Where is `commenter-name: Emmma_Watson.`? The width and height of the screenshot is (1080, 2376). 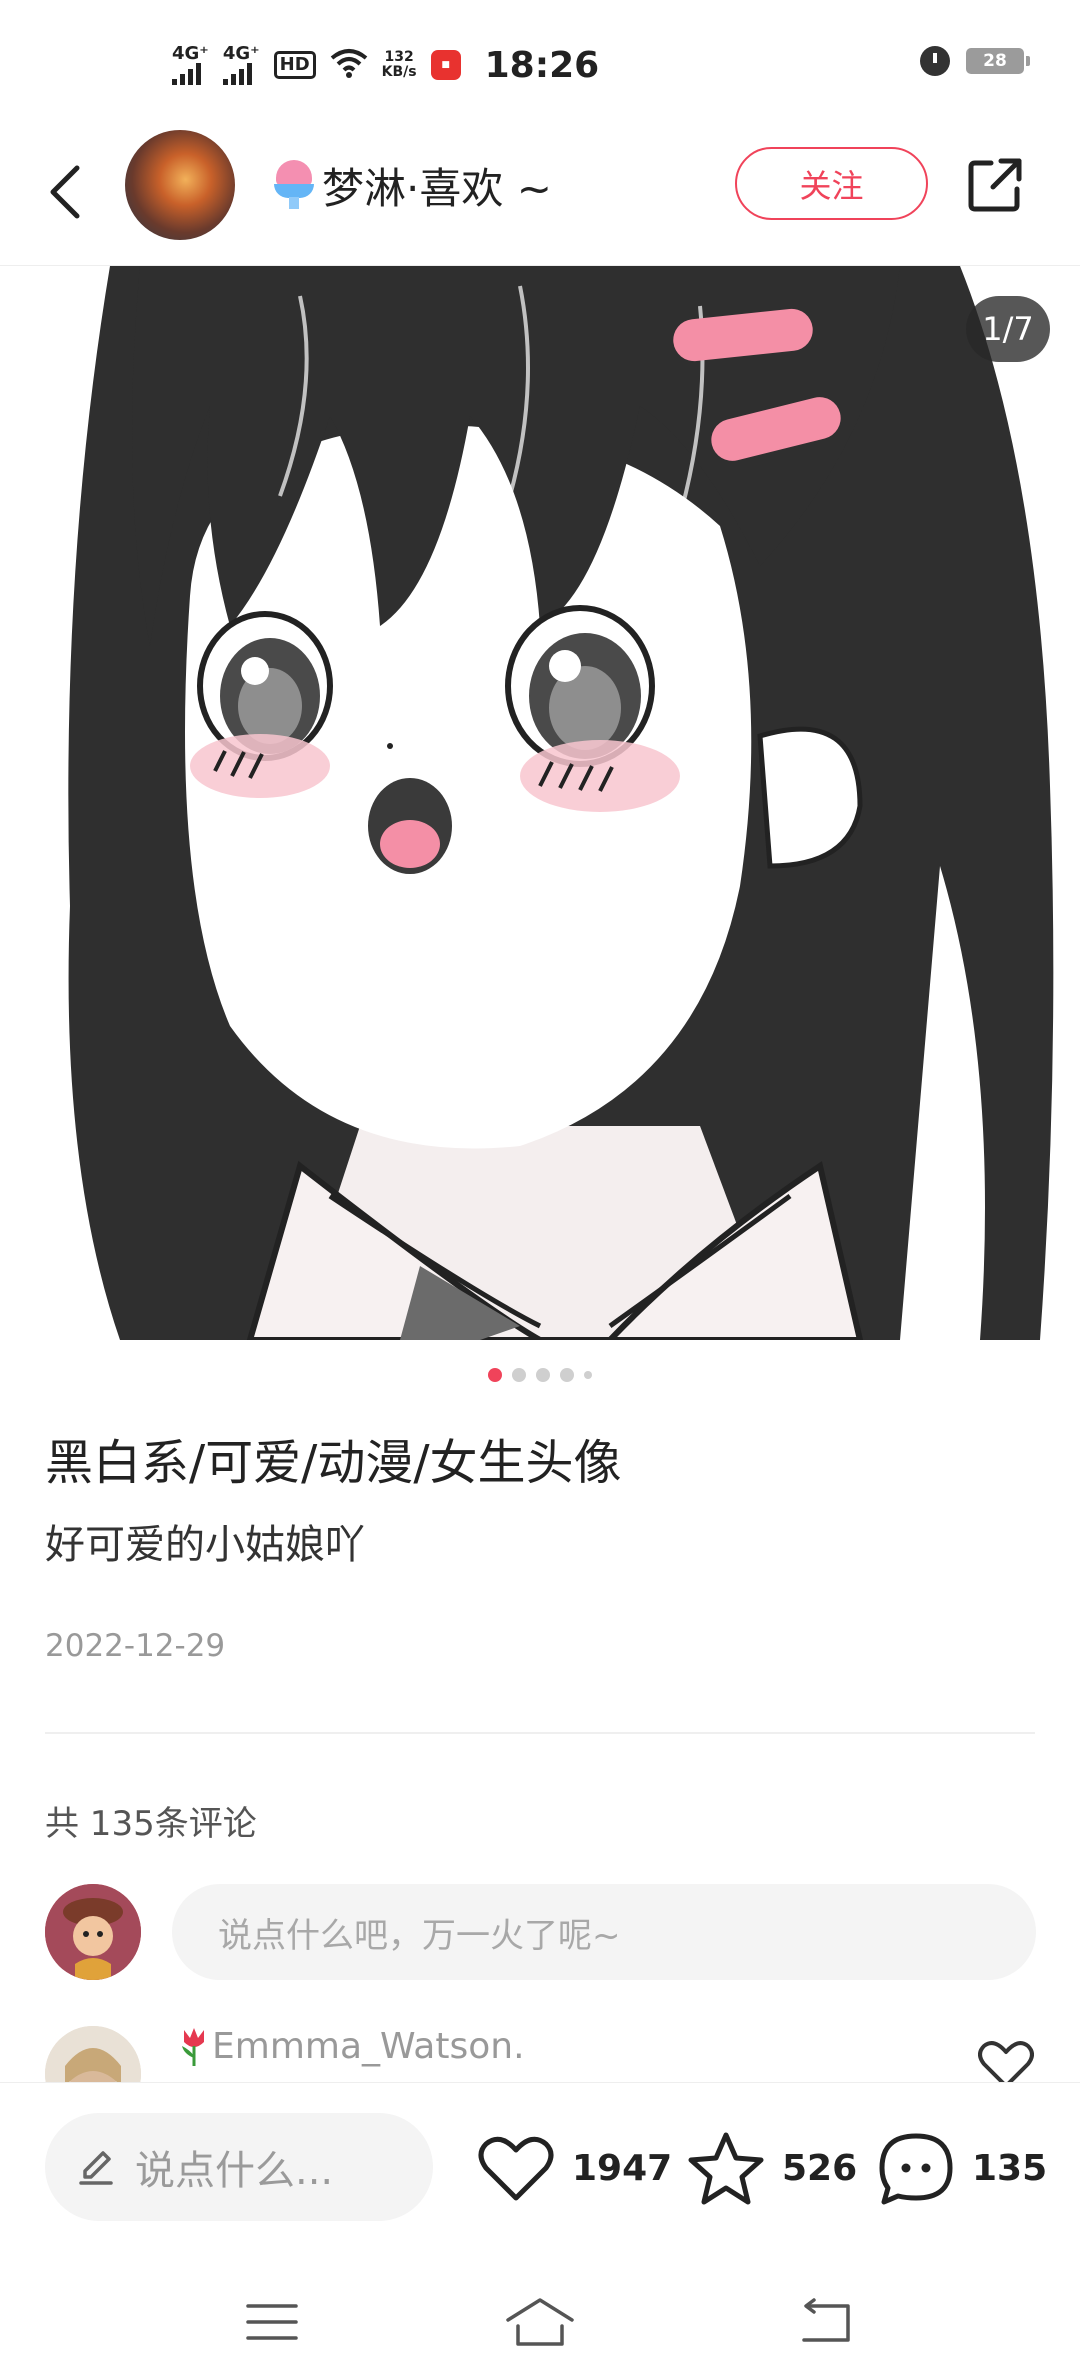 commenter-name: Emmma_Watson. is located at coordinates (350, 2046).